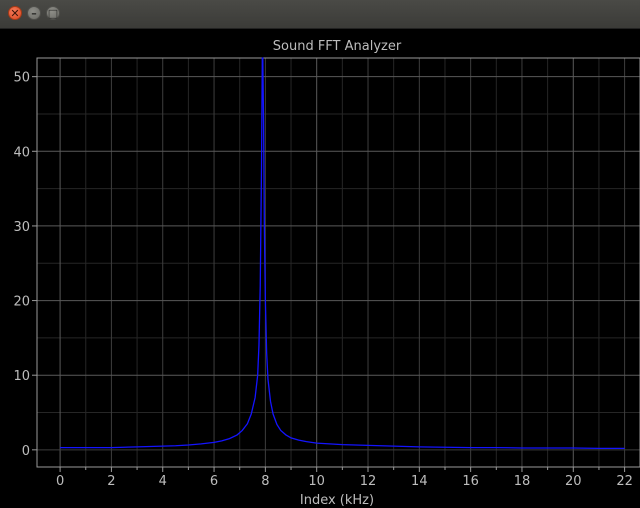 This screenshot has width=640, height=508. I want to click on y-tick-label: 40, so click(21, 152).